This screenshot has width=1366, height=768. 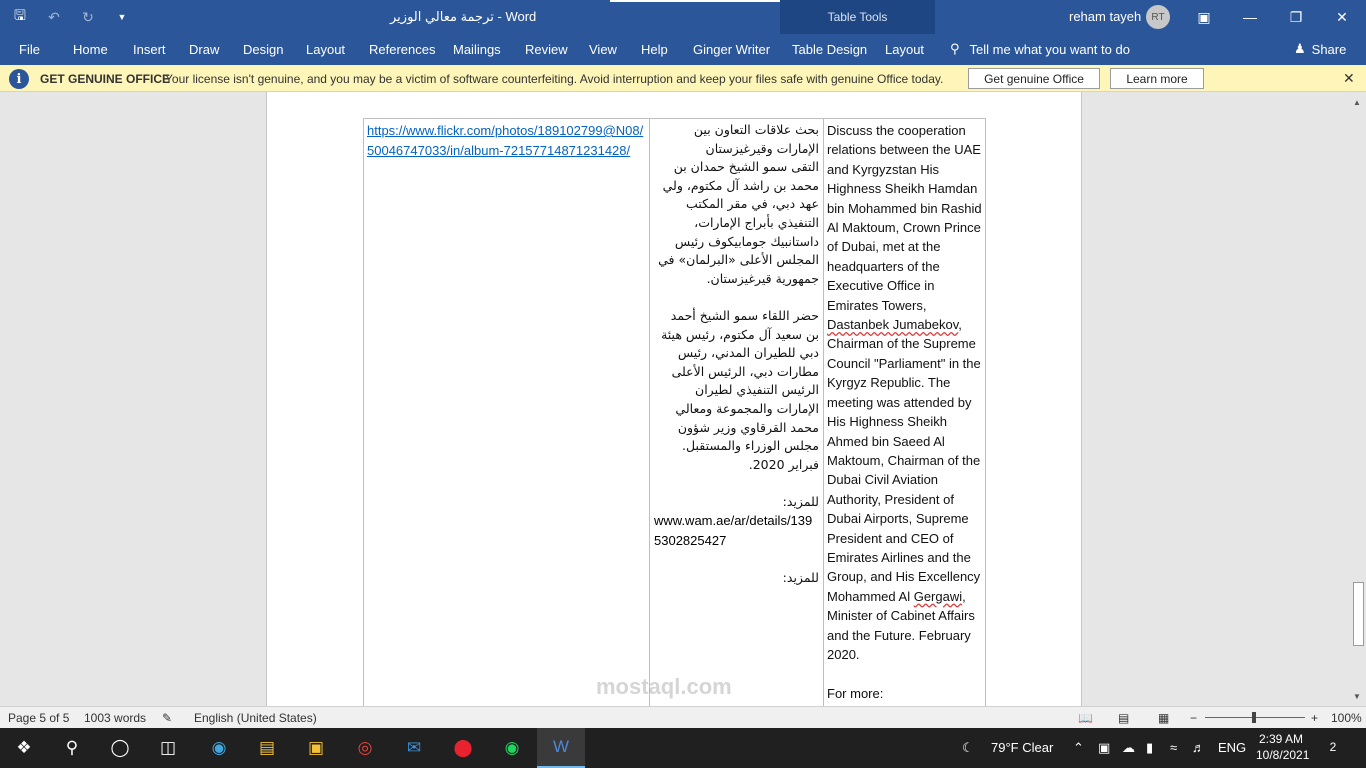 I want to click on share-button: ♟ Share, so click(x=1320, y=49).